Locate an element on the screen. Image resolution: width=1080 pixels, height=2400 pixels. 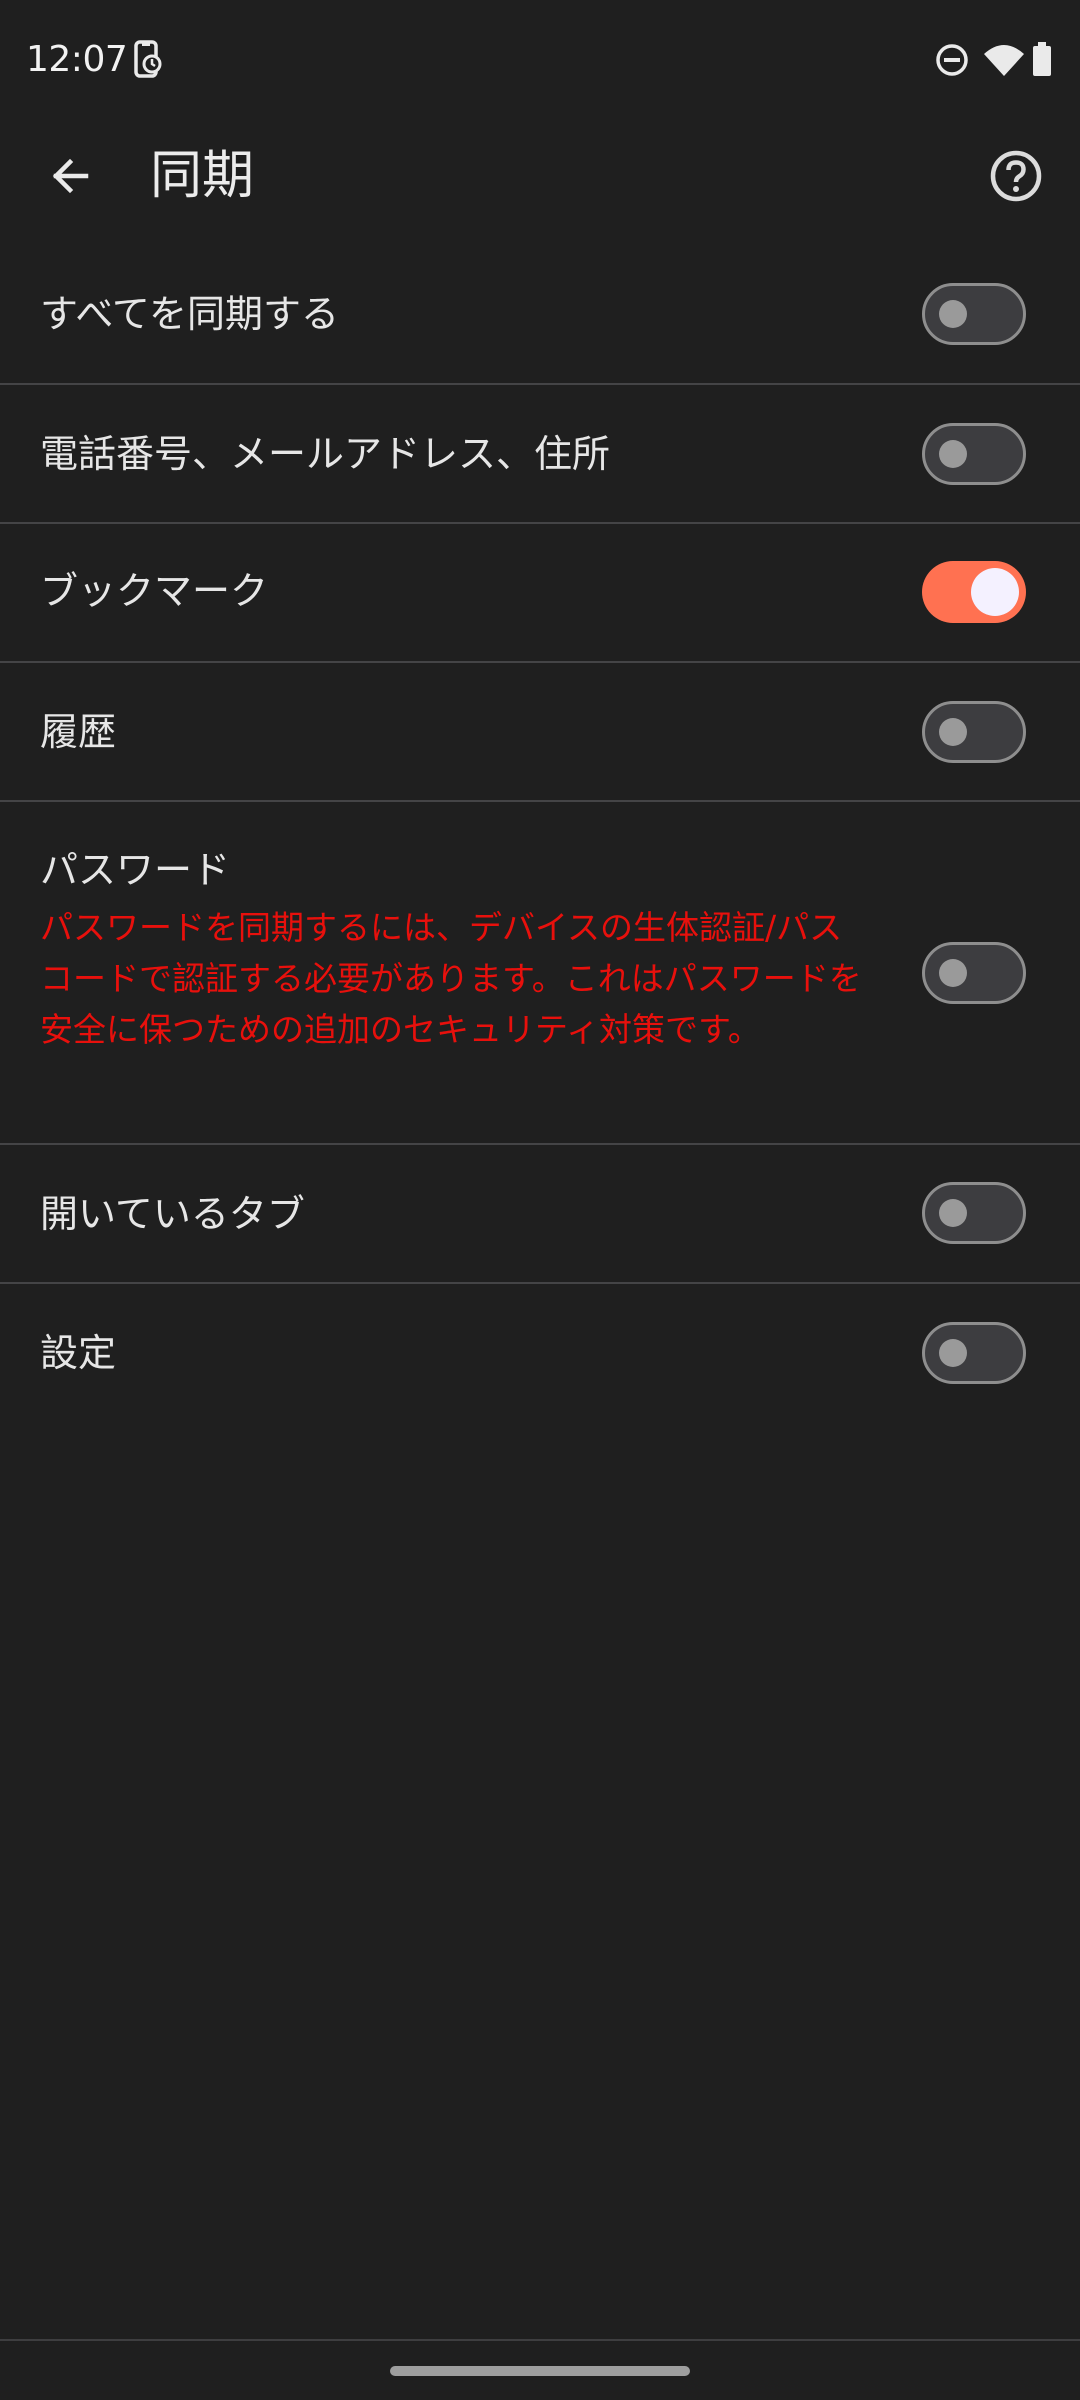
history-row: 履歴 is located at coordinates (540, 732).